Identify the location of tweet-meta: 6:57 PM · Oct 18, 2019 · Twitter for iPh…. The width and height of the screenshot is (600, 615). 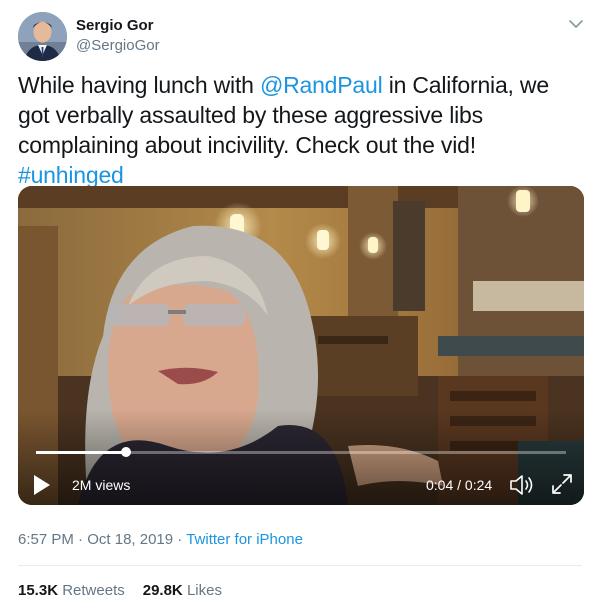
(160, 540).